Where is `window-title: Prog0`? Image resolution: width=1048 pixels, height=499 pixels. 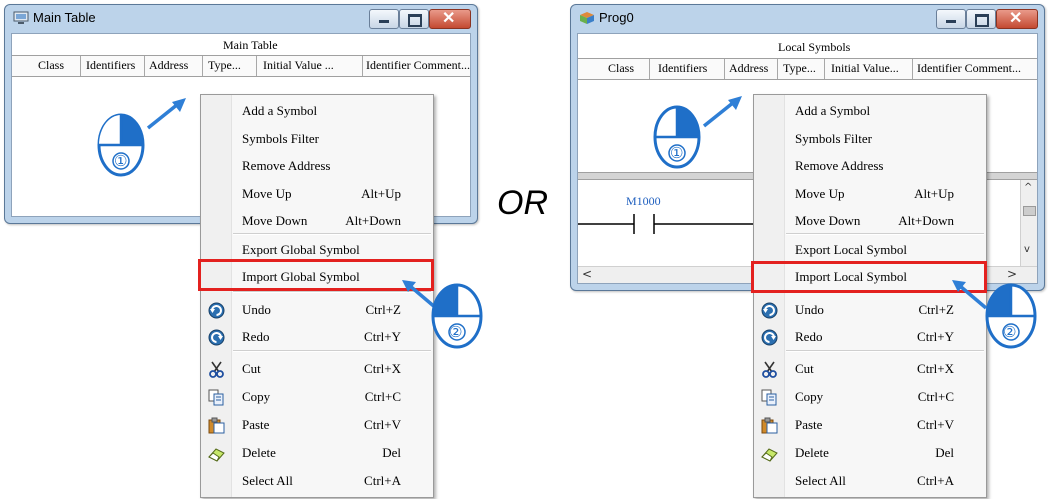 window-title: Prog0 is located at coordinates (616, 17).